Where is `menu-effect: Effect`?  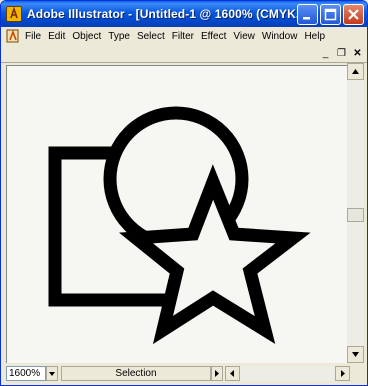
menu-effect: Effect is located at coordinates (213, 36).